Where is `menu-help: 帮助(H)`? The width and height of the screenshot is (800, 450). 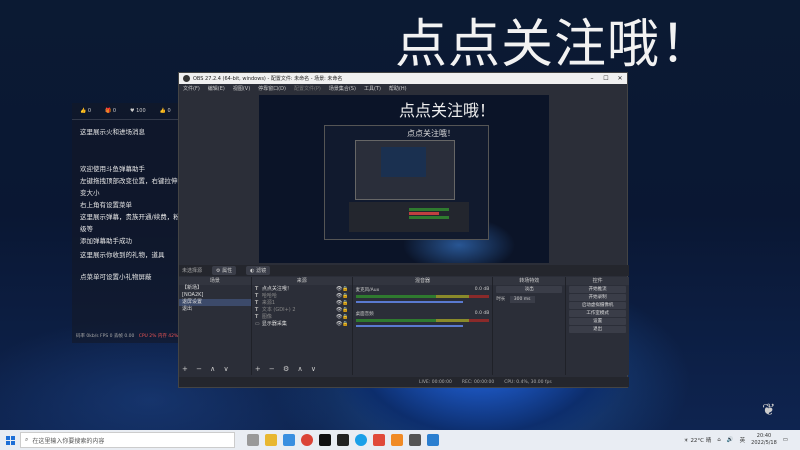 menu-help: 帮助(H) is located at coordinates (398, 88).